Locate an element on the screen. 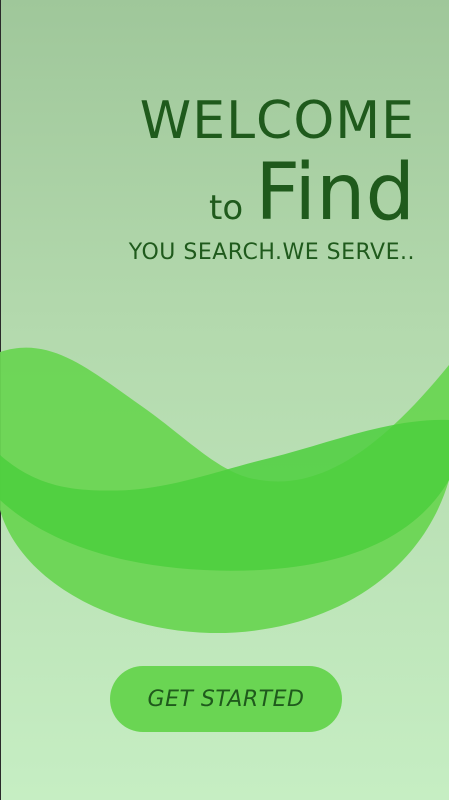 The width and height of the screenshot is (449, 800). tagline: YOU SEARCH.WE SERVE.. is located at coordinates (271, 252).